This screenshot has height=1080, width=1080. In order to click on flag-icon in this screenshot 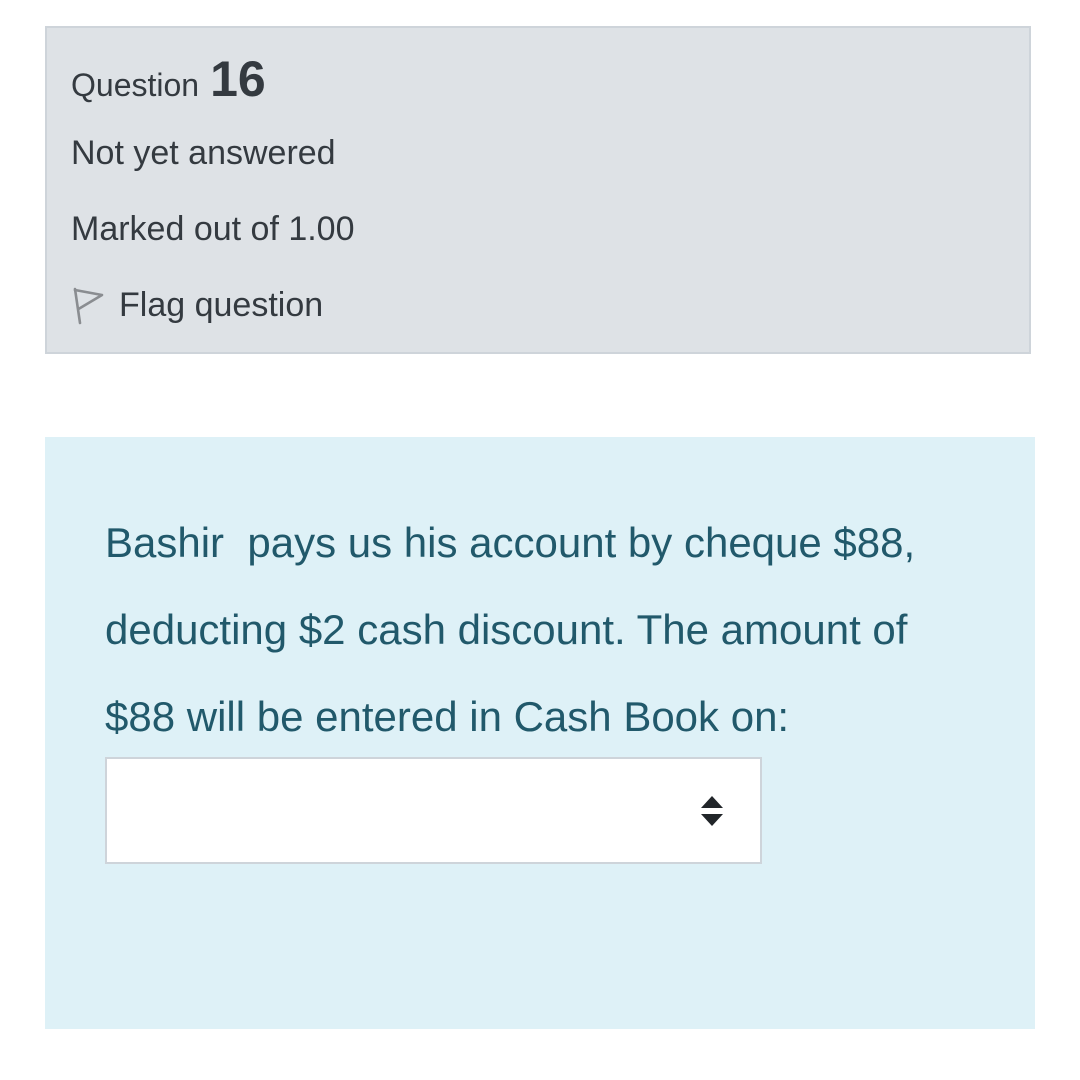, I will do `click(88, 306)`.